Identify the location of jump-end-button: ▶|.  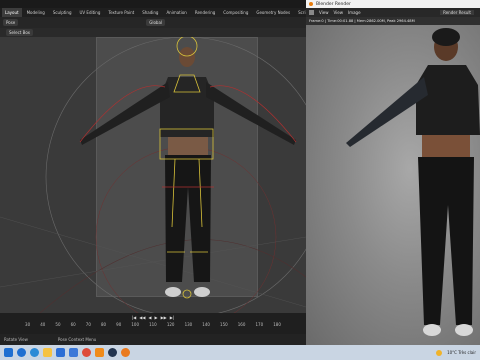
(172, 317).